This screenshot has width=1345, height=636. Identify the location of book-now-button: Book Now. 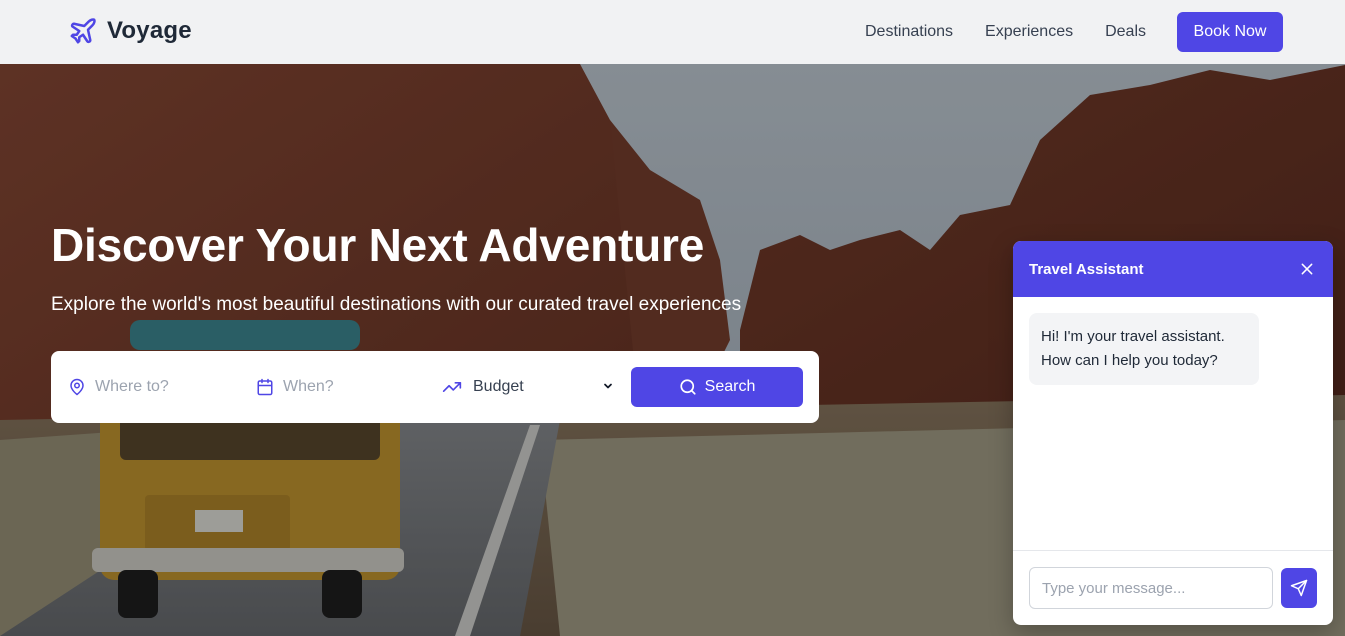
(1230, 32).